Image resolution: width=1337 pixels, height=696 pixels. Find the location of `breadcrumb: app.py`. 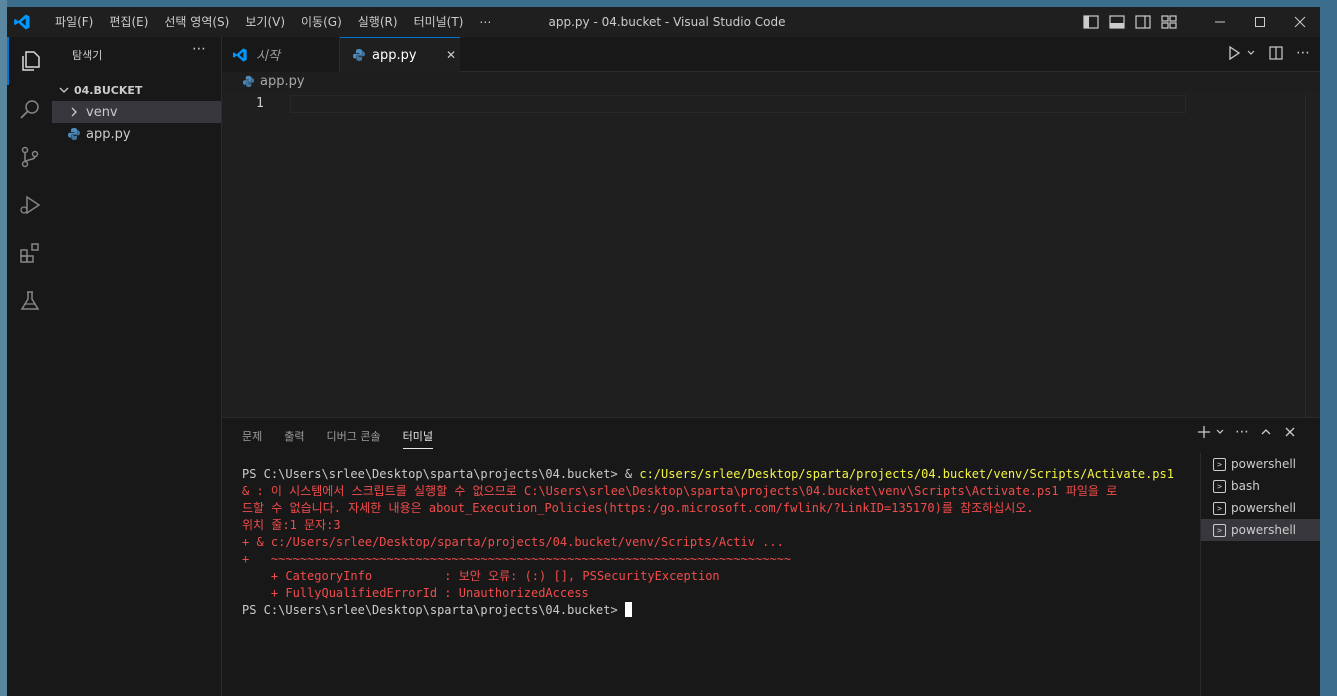

breadcrumb: app.py is located at coordinates (273, 81).